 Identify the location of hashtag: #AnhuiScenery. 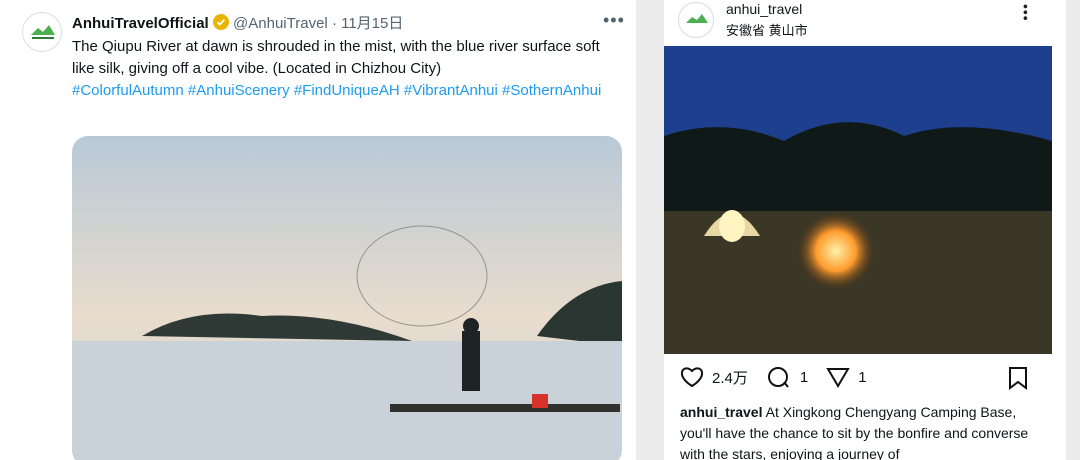
(239, 90).